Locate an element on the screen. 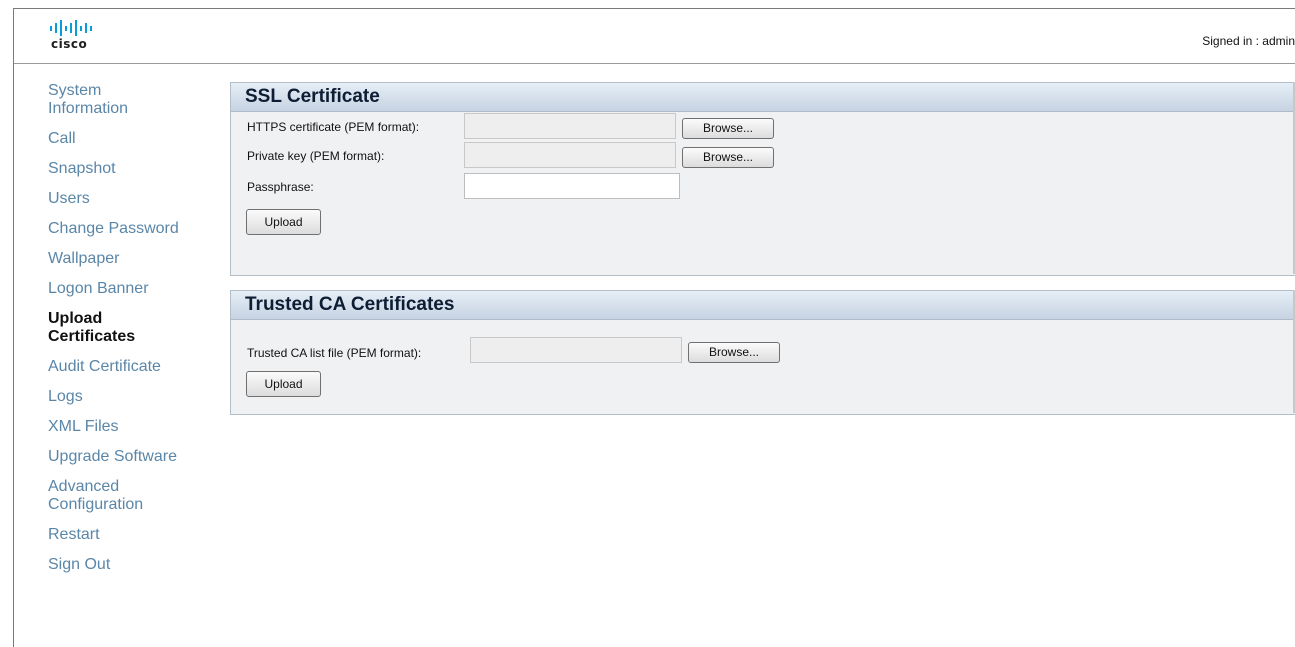 This screenshot has height=647, width=1295. ssl-certificate-title: SSL Certificate is located at coordinates (763, 97).